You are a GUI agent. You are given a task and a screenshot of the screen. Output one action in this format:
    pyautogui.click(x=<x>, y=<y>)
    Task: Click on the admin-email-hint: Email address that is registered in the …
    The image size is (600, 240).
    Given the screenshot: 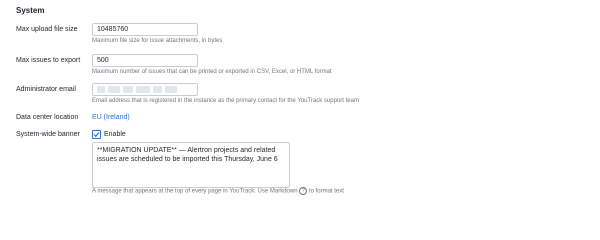 What is the action you would take?
    pyautogui.click(x=225, y=101)
    